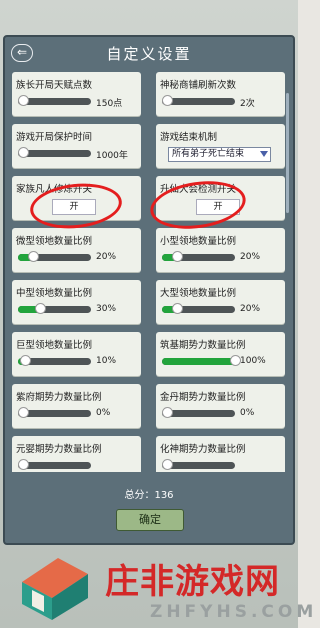 This screenshot has height=628, width=320. What do you see at coordinates (198, 361) in the screenshot?
I see `slider-fill` at bounding box center [198, 361].